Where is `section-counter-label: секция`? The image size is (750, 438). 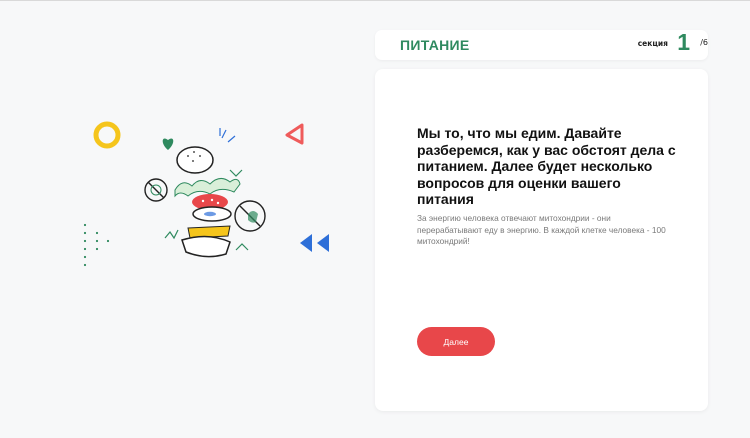
section-counter-label: секция is located at coordinates (652, 43).